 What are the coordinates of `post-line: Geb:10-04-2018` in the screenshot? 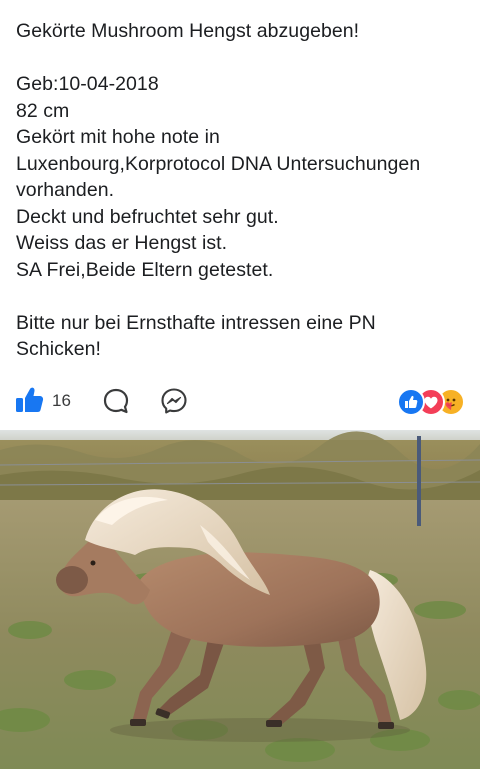 It's located at (87, 84).